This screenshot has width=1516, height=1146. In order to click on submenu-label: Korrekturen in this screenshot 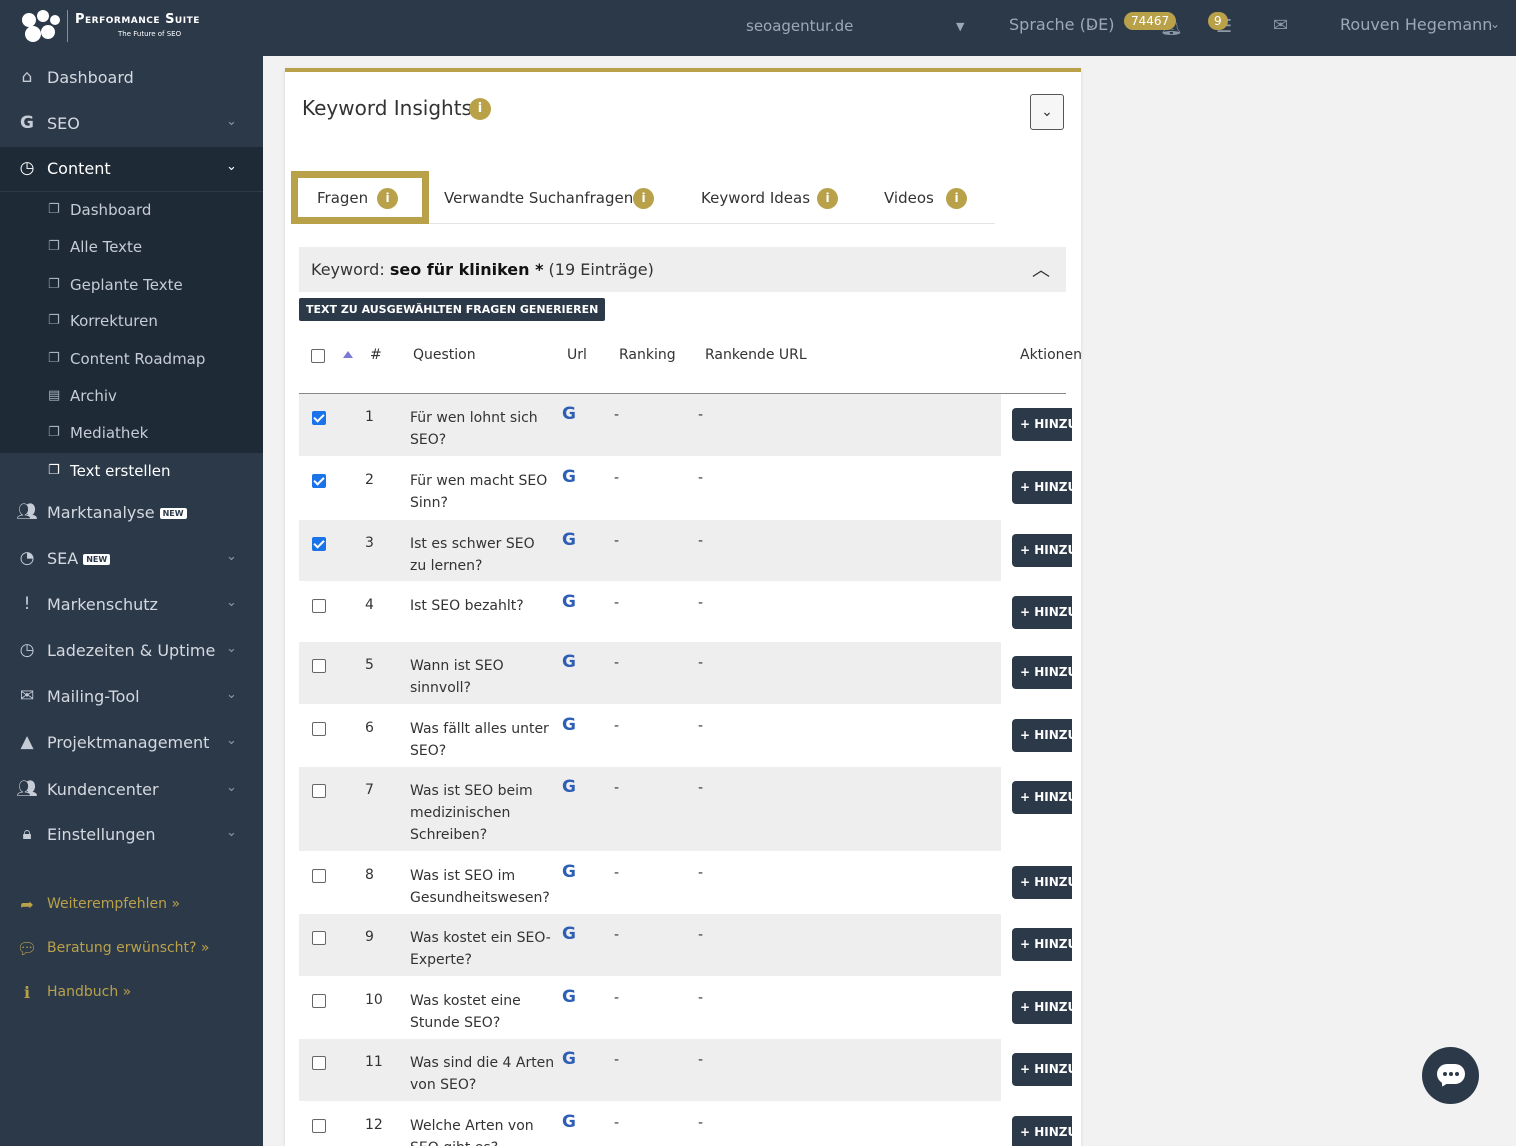, I will do `click(114, 321)`.